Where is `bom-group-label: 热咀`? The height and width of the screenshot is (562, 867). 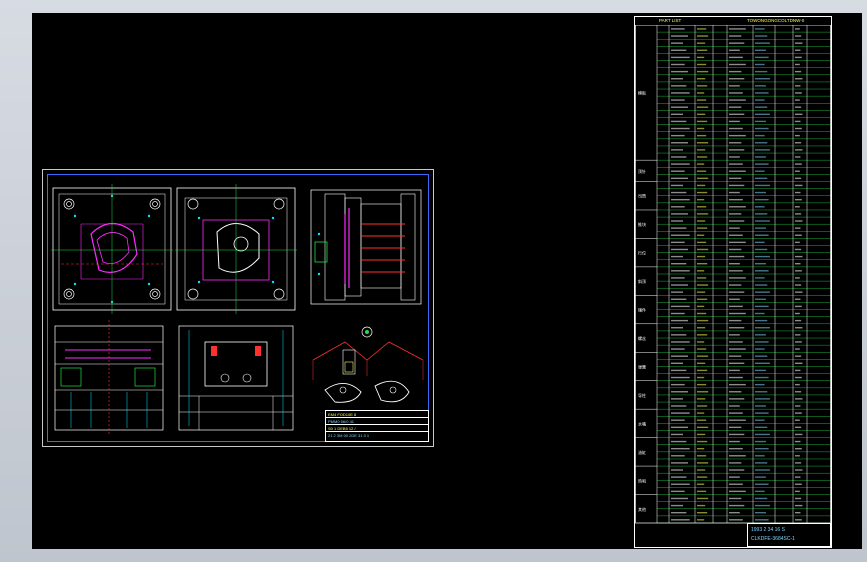 bom-group-label: 热咀 is located at coordinates (642, 480).